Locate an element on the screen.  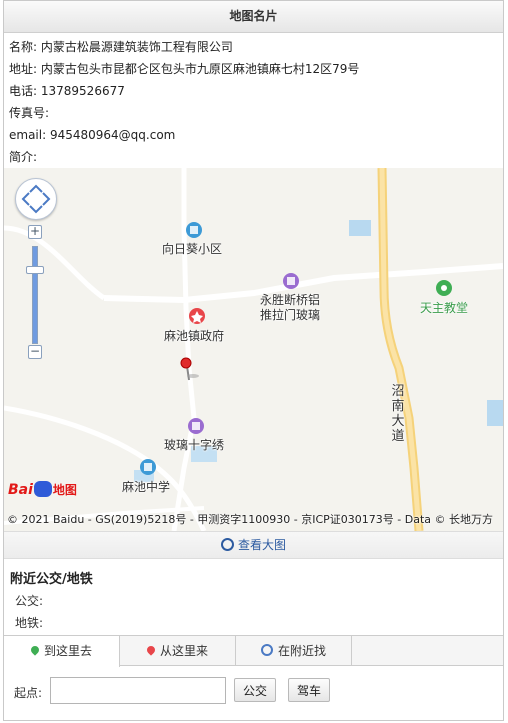
tab-come-from: 从这里来 is located at coordinates (178, 651).